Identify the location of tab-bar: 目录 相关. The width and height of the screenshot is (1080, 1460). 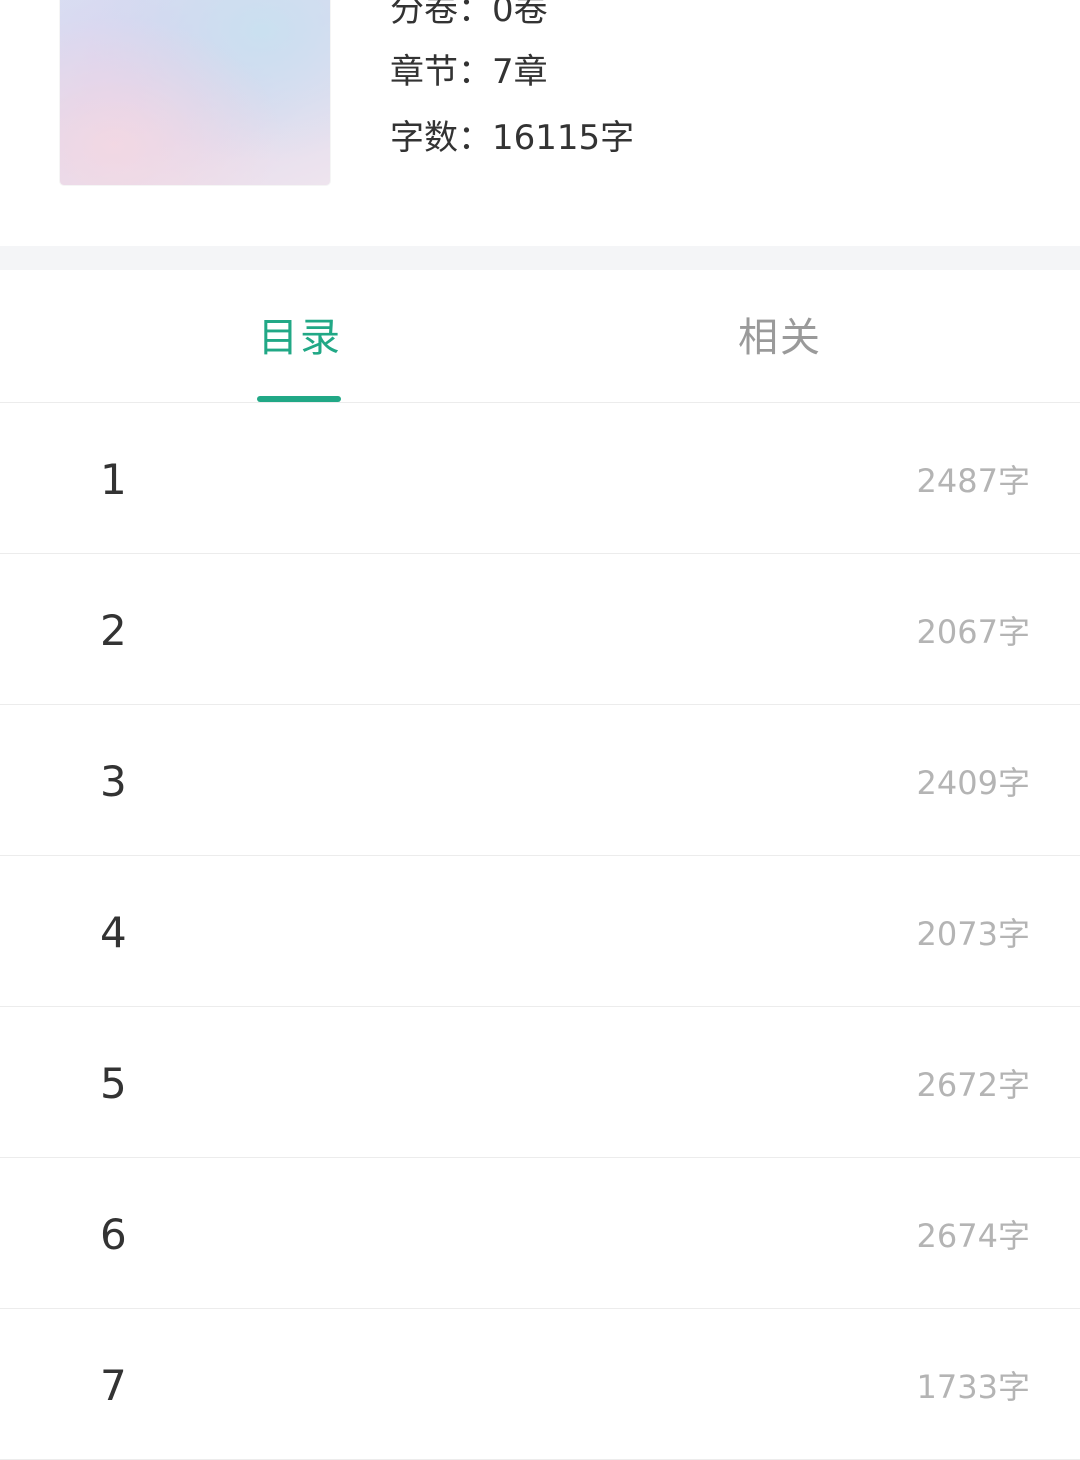
(540, 336).